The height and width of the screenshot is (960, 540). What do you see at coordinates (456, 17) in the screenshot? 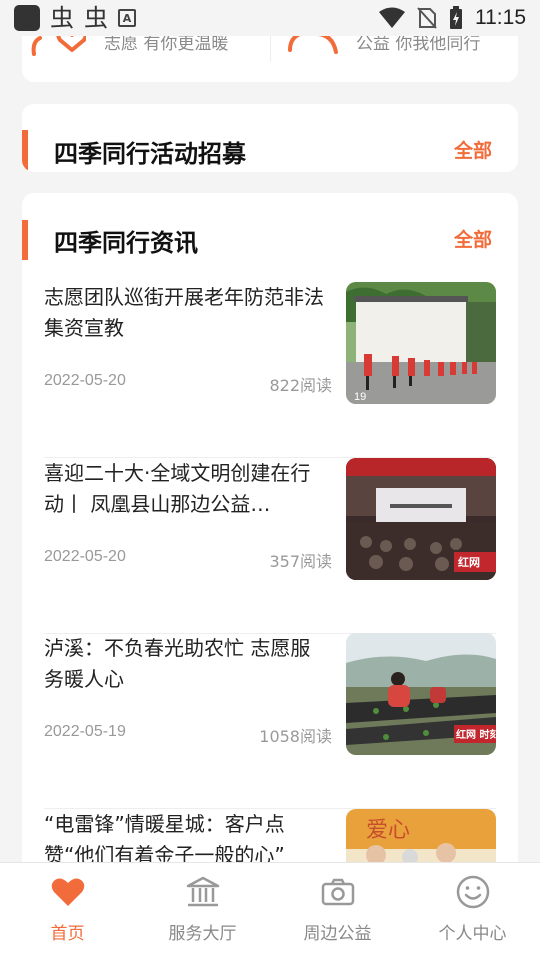
I see `battery-charging-icon` at bounding box center [456, 17].